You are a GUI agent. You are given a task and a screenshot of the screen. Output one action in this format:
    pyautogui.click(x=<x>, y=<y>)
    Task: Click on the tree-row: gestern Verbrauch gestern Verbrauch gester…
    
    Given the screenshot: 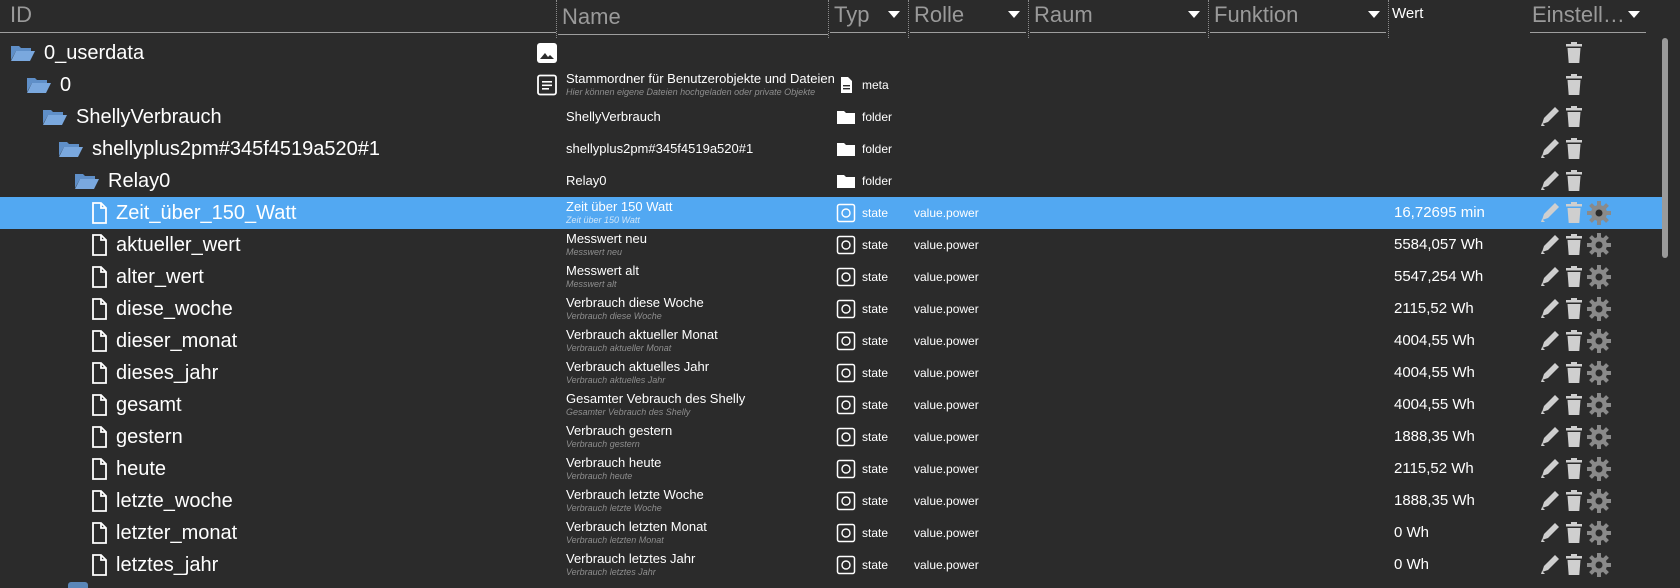 What is the action you would take?
    pyautogui.click(x=831, y=437)
    